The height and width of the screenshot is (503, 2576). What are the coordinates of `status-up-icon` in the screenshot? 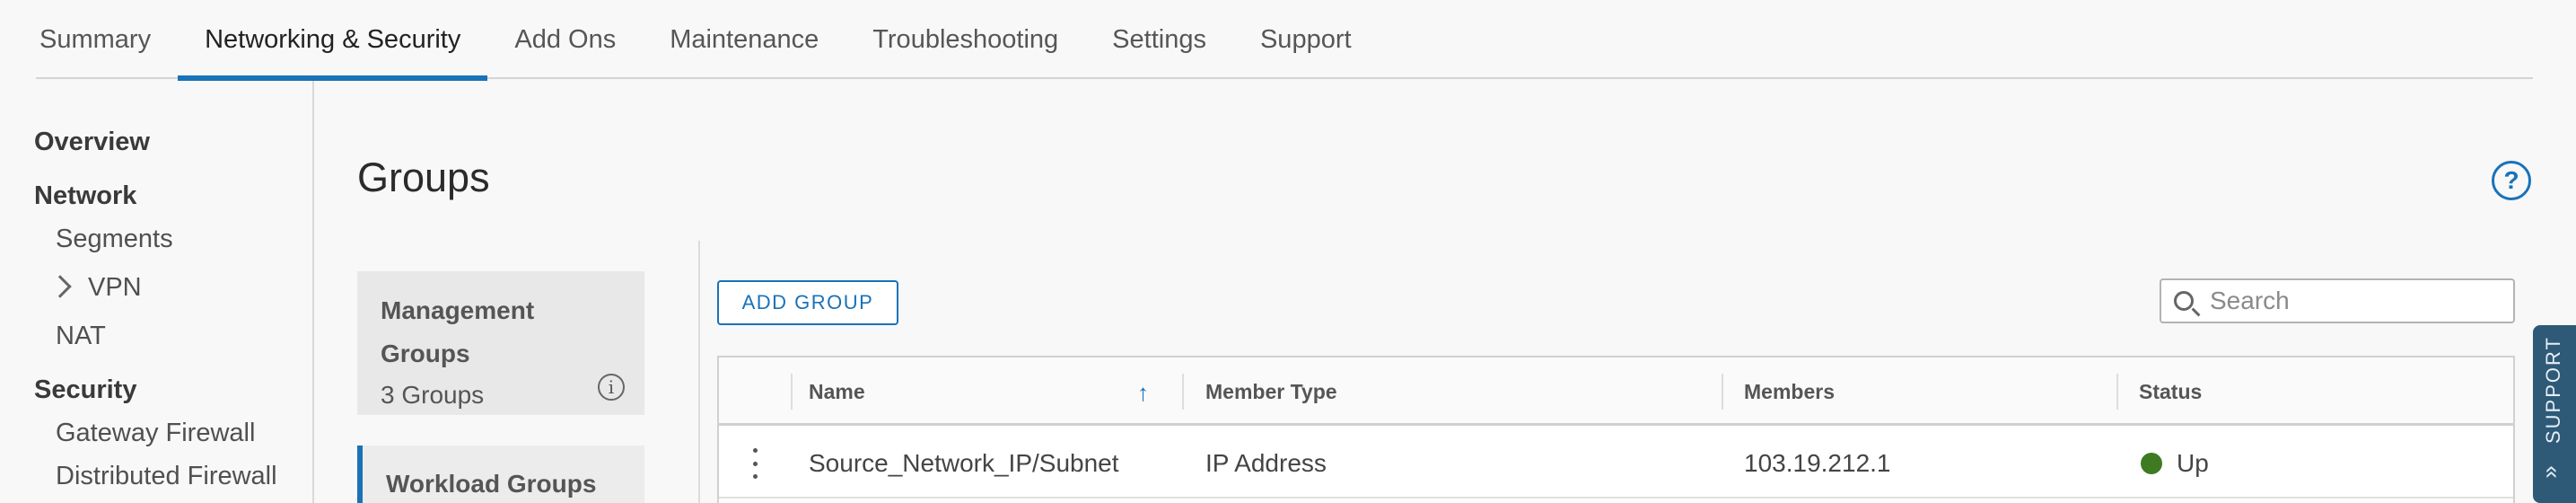 It's located at (2151, 463).